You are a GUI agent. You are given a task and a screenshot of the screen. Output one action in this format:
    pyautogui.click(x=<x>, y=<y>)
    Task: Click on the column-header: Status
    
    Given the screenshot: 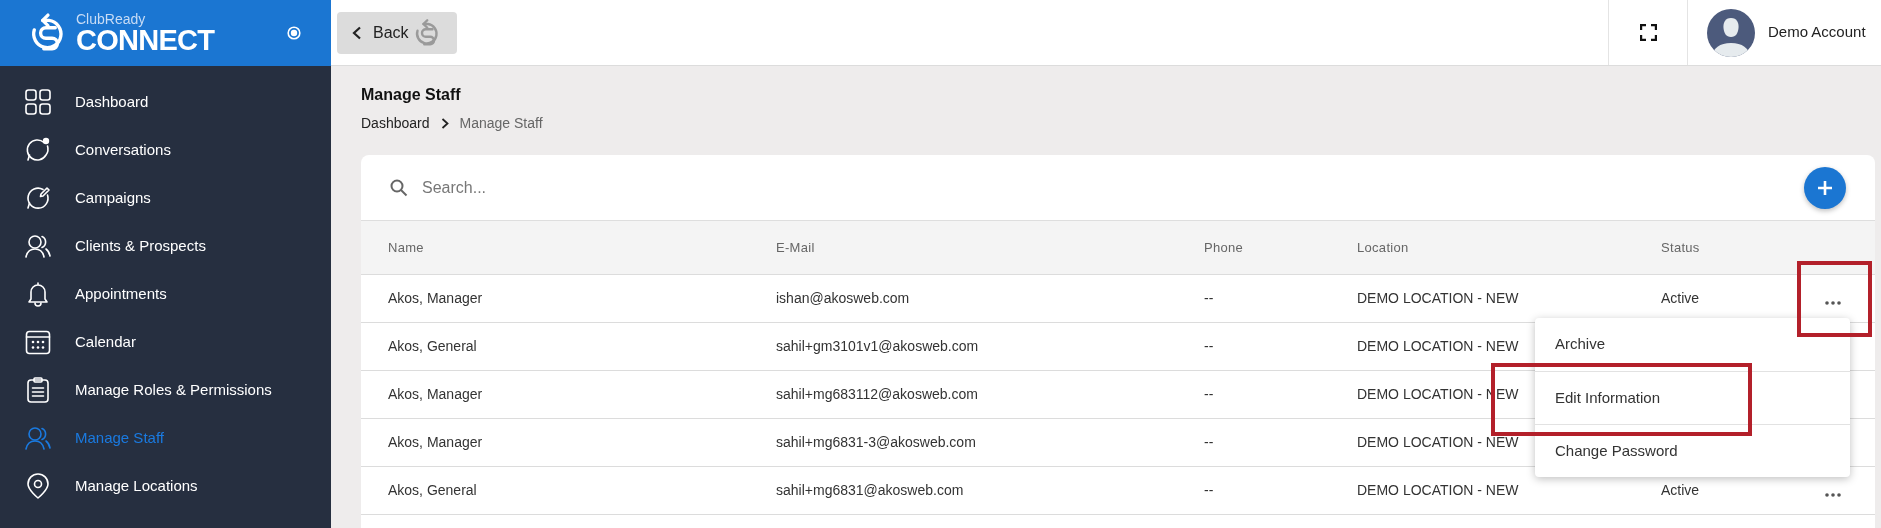 What is the action you would take?
    pyautogui.click(x=1680, y=247)
    